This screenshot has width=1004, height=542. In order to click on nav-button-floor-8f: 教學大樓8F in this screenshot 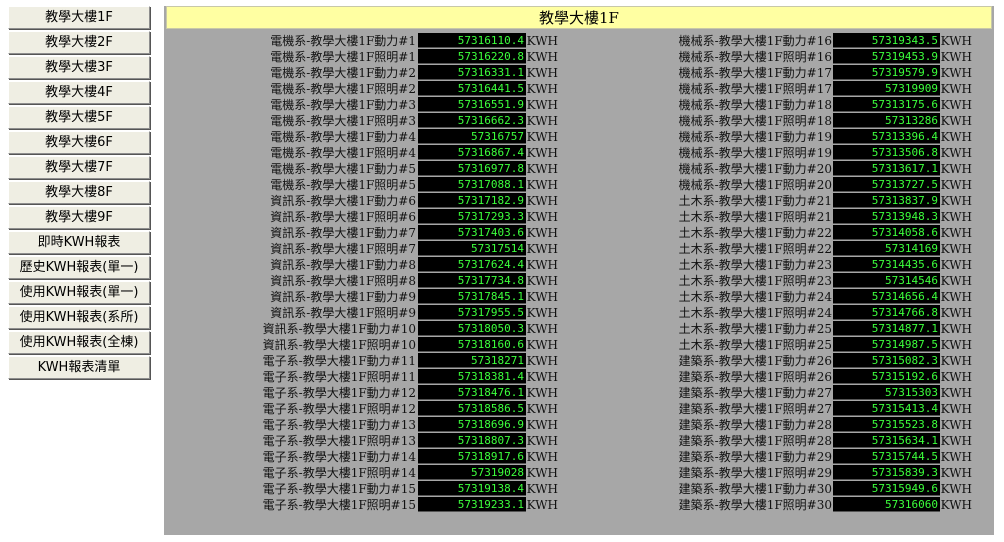, I will do `click(79, 192)`.